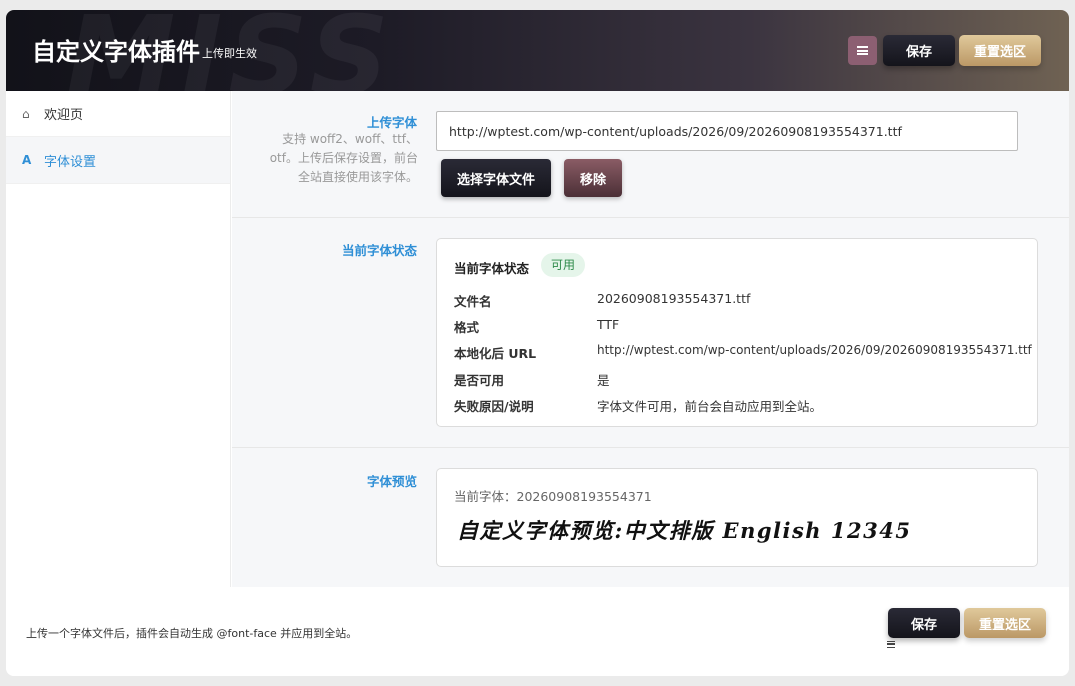  Describe the element at coordinates (118, 114) in the screenshot. I see `sidebar-item-welcome: ⌂ 欢迎页` at that location.